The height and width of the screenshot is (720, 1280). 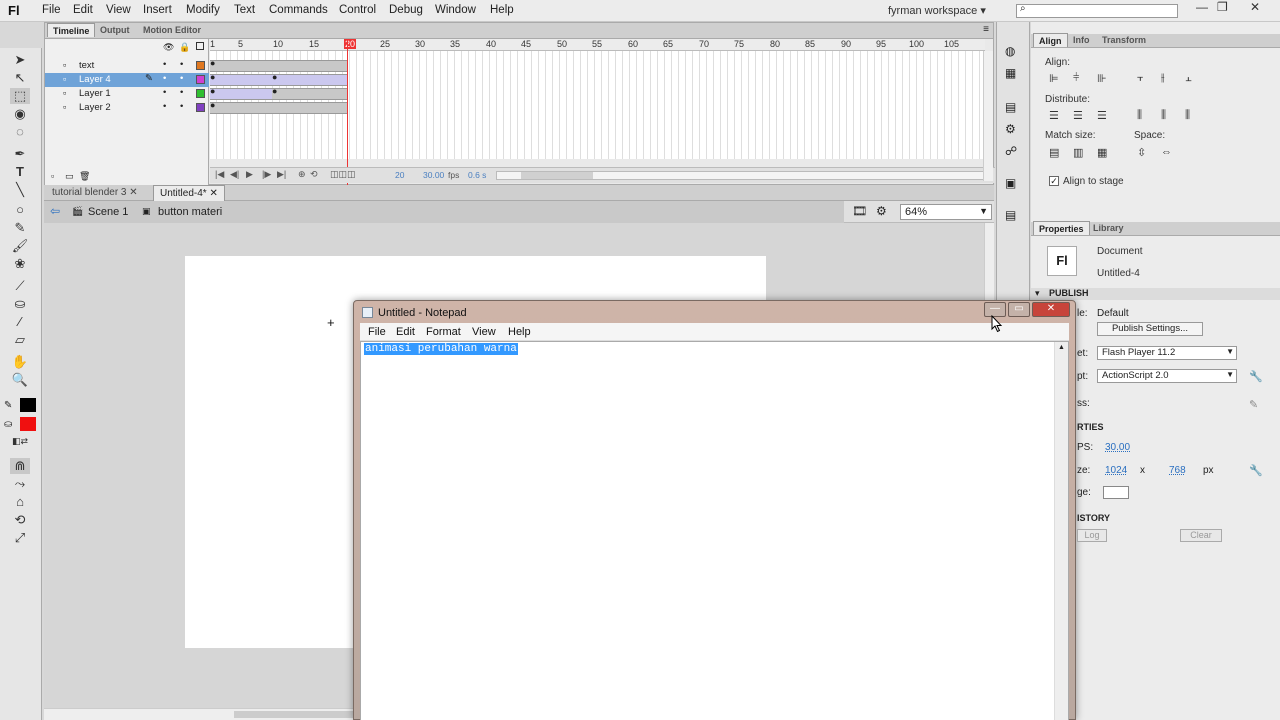 I want to click on notepad-menu-edit: Edit, so click(x=405, y=332).